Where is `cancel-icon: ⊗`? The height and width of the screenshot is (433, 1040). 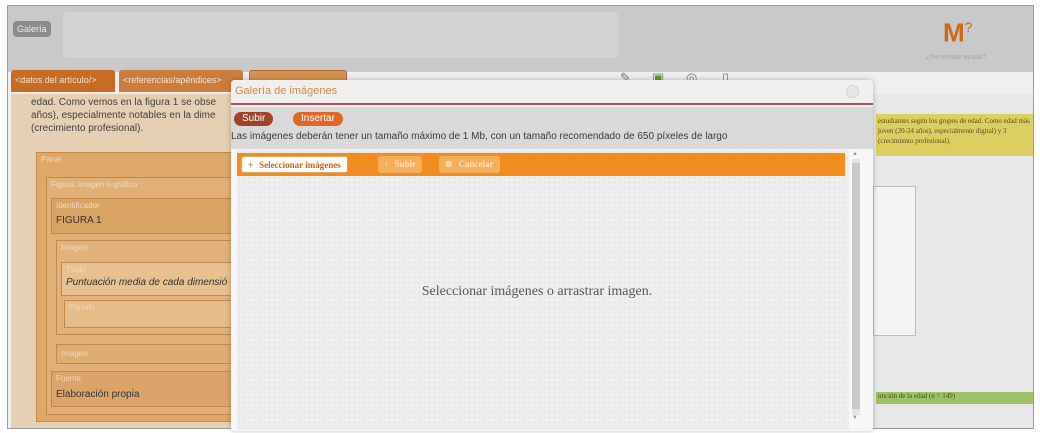 cancel-icon: ⊗ is located at coordinates (449, 164).